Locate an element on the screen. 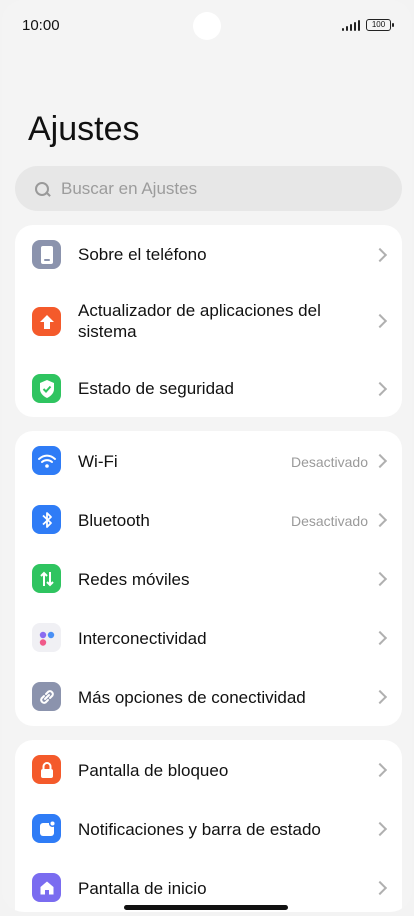 Image resolution: width=414 pixels, height=916 pixels. settings-item-wifi: Wi-Fi Desactivado is located at coordinates (208, 460).